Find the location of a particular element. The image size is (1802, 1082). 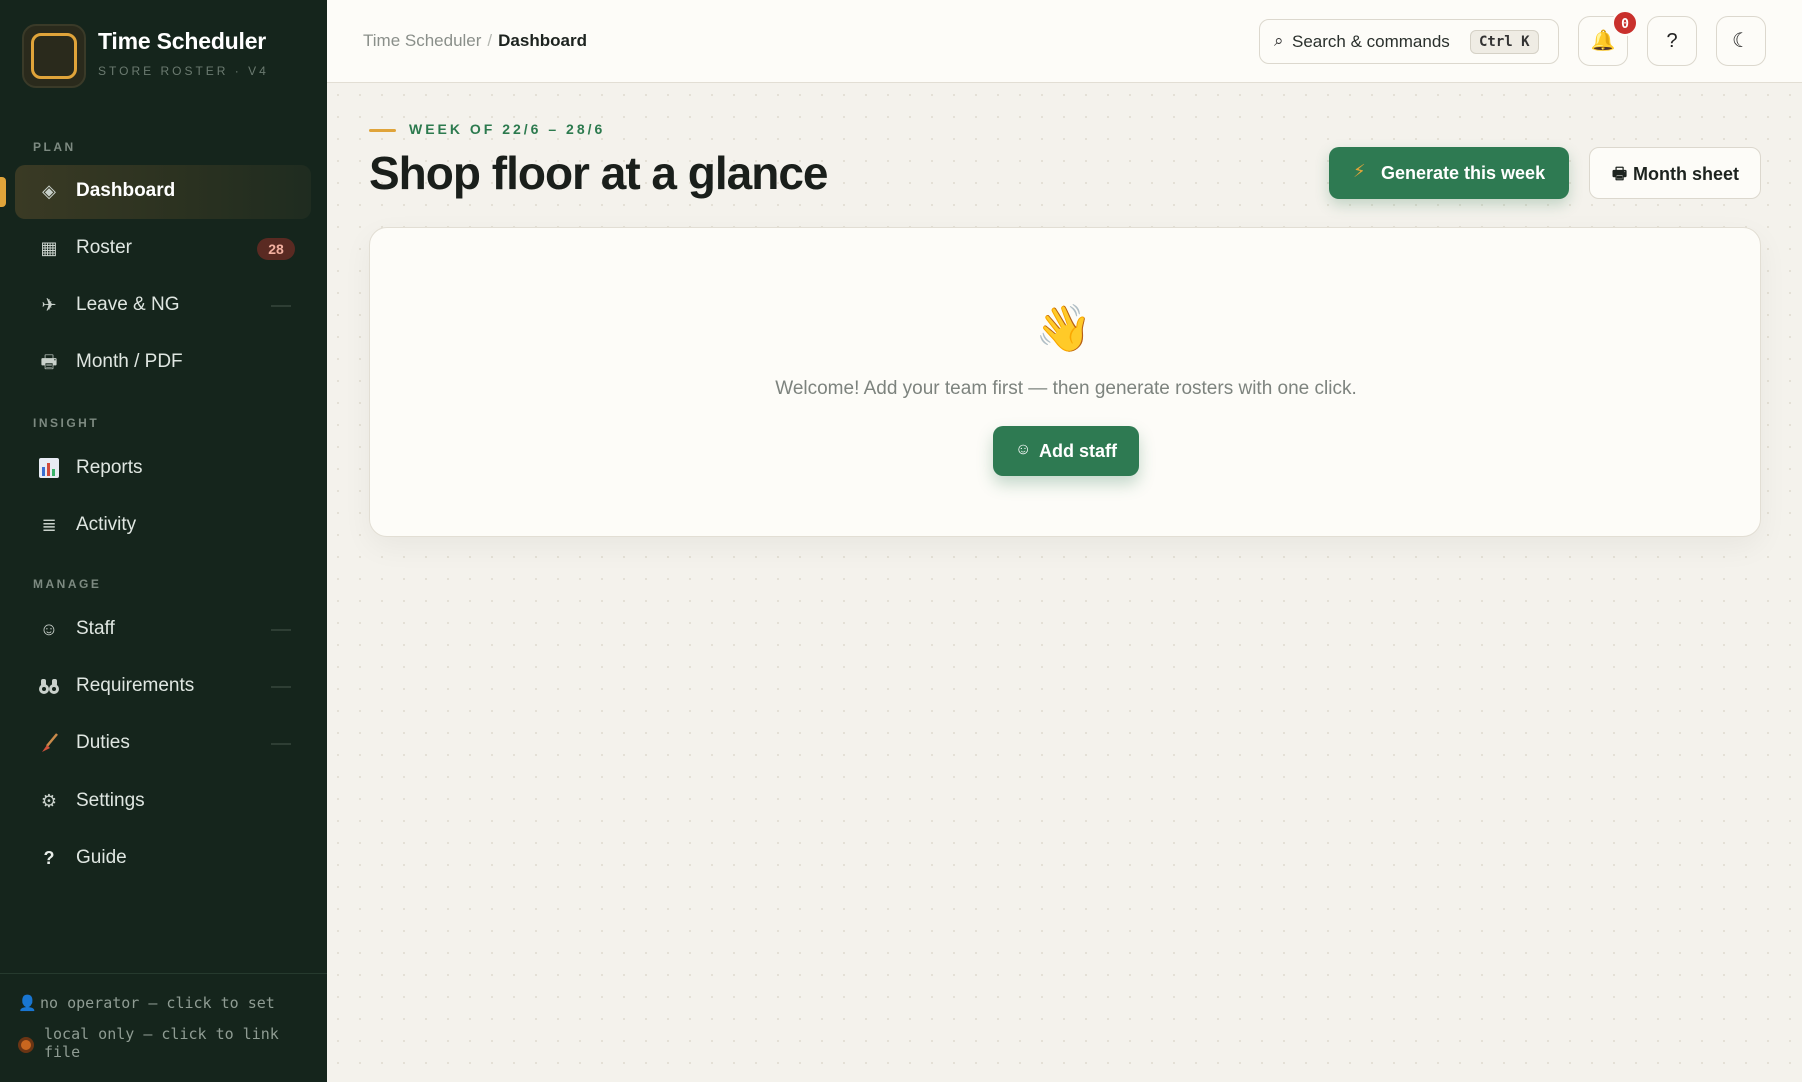

sidebar-item-guide: ? Guide is located at coordinates (163, 859).